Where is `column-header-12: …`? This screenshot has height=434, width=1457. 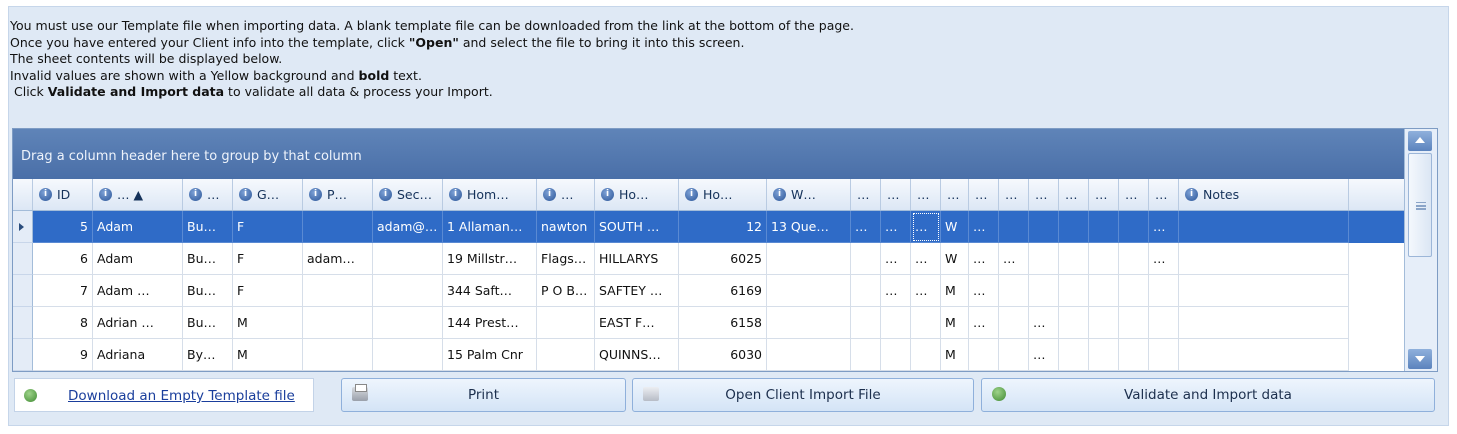 column-header-12: … is located at coordinates (896, 194).